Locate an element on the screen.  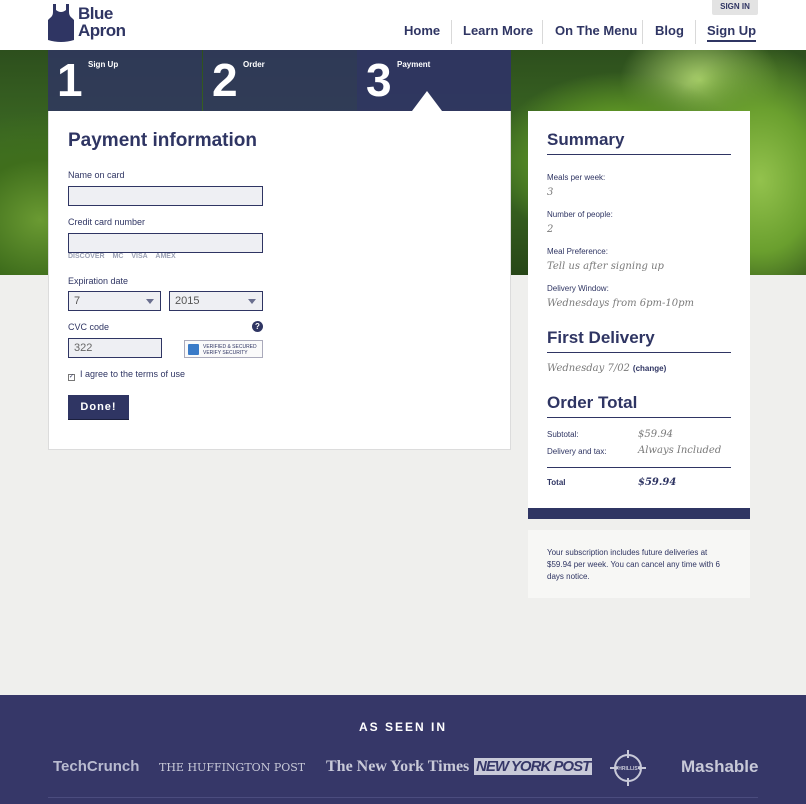
visa-icon: VISA is located at coordinates (139, 256).